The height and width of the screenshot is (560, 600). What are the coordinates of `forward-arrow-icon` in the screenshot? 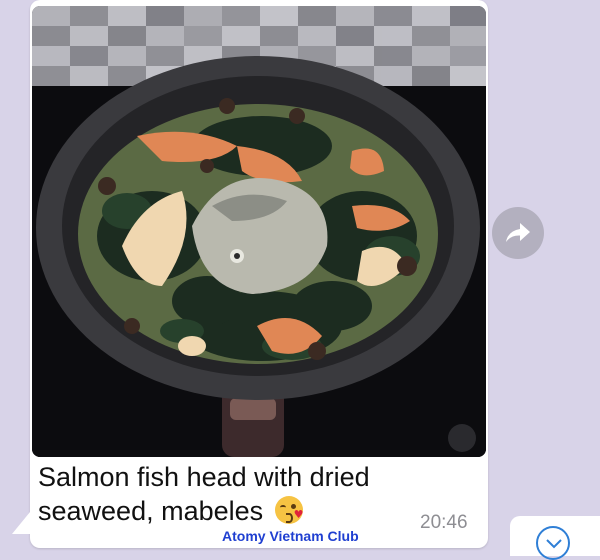 It's located at (518, 232).